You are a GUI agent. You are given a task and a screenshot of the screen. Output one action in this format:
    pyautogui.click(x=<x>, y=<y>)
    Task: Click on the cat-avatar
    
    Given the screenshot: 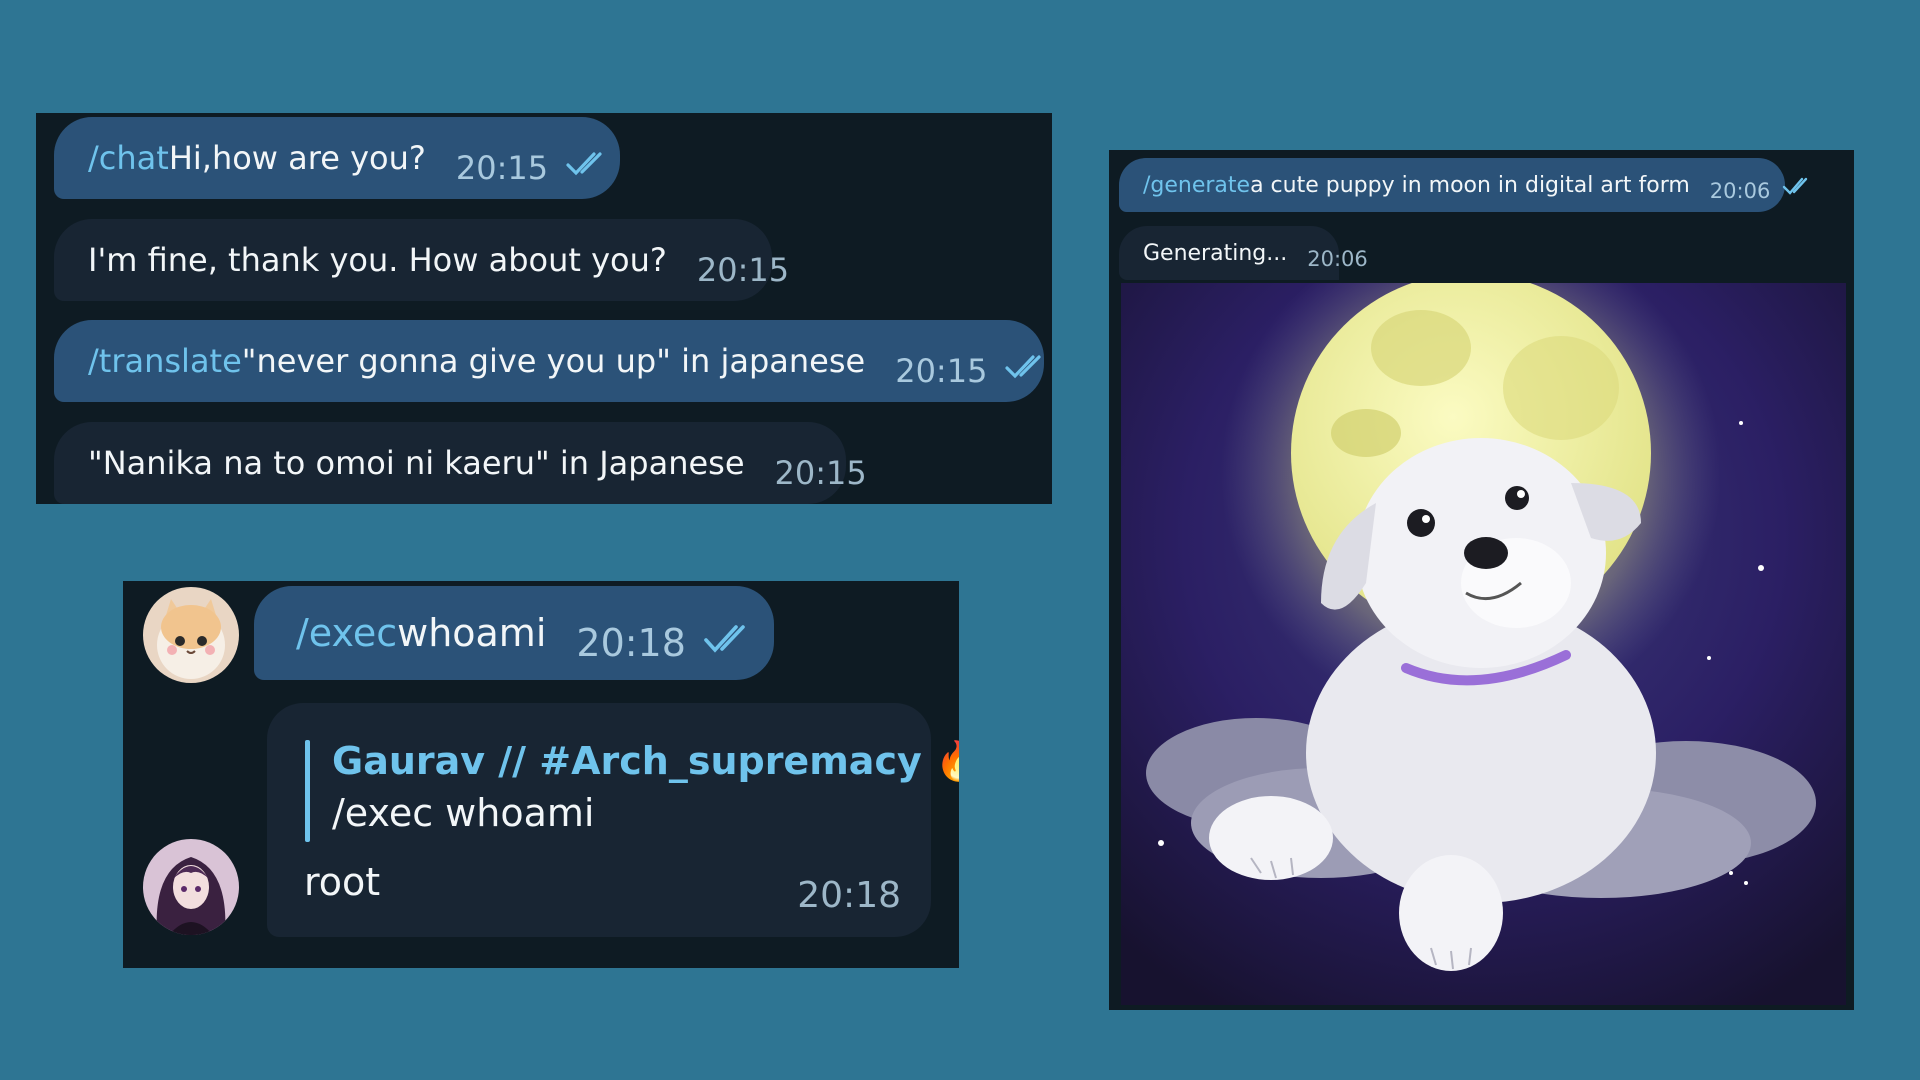 What is the action you would take?
    pyautogui.click(x=191, y=635)
    